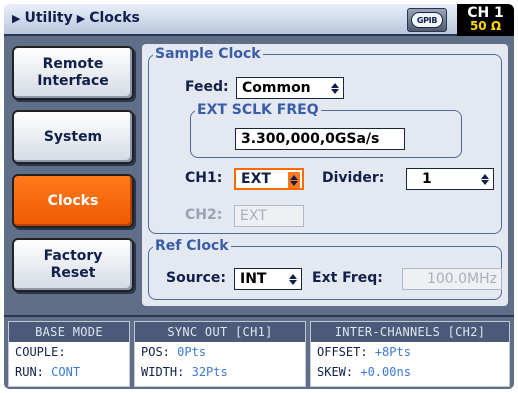 Image resolution: width=518 pixels, height=393 pixels. I want to click on breadcrumb: ▶ Utility ▶ Clocks, so click(76, 18).